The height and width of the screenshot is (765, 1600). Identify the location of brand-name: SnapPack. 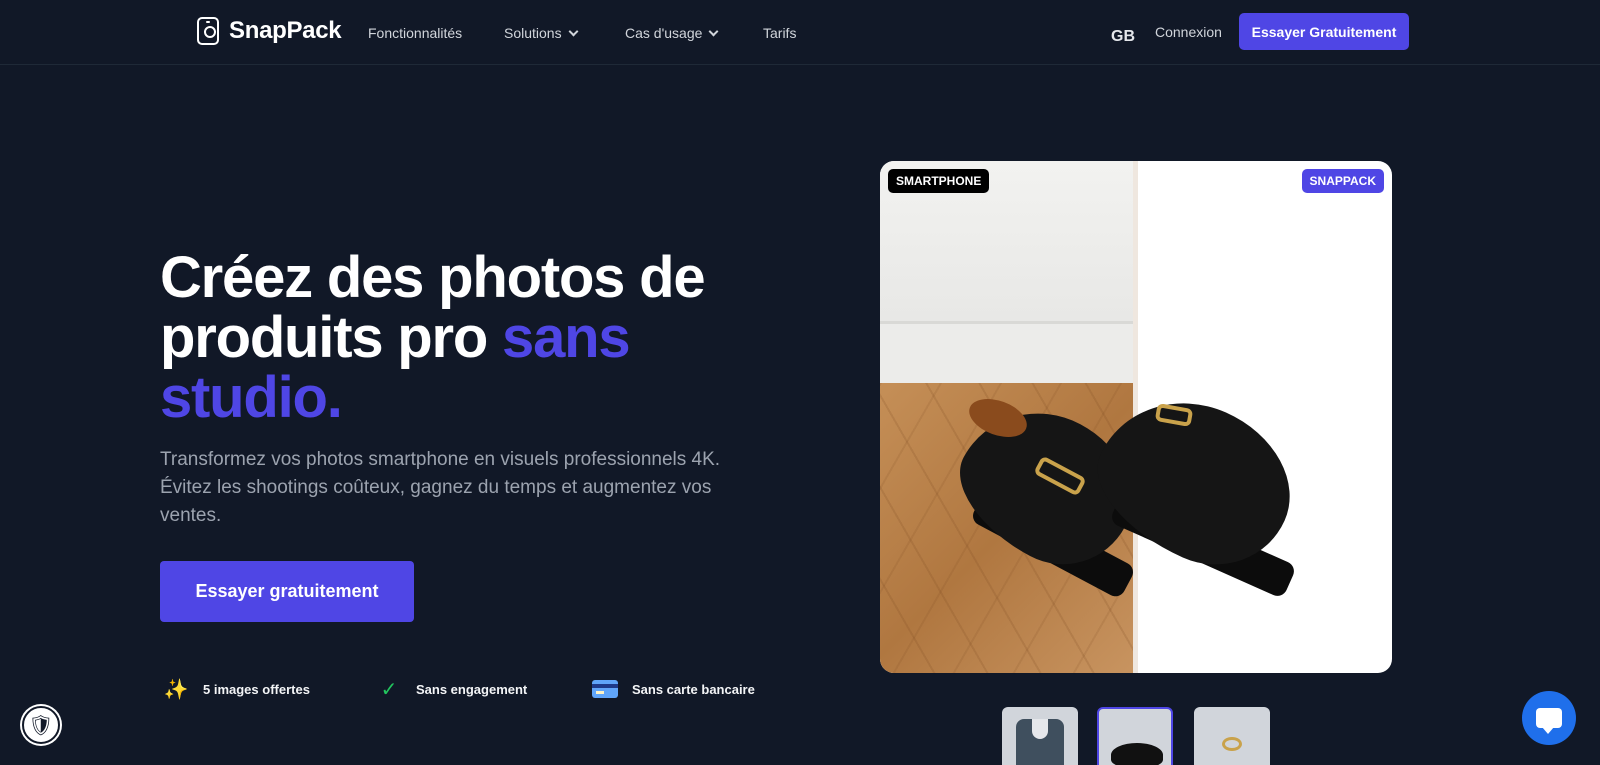
(285, 30).